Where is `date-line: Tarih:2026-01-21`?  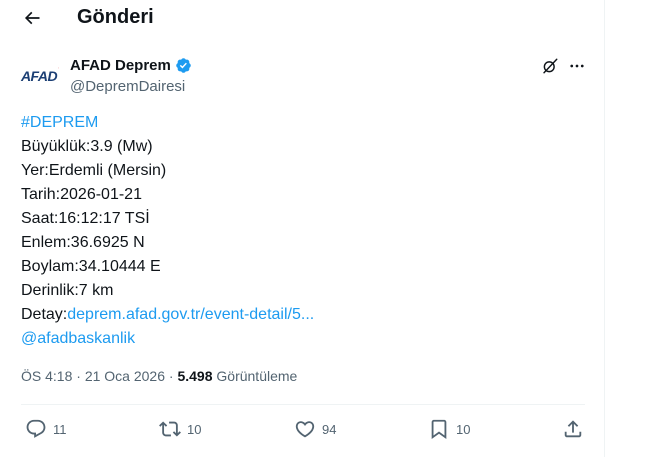 date-line: Tarih:2026-01-21 is located at coordinates (81, 194).